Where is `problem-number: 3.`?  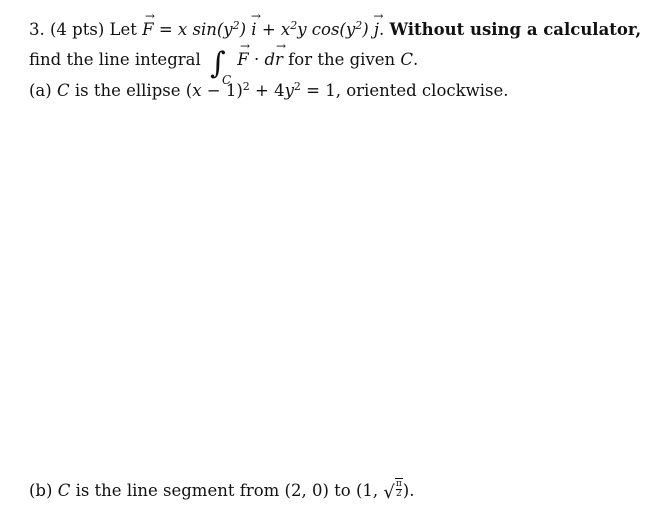
problem-number: 3. is located at coordinates (37, 29).